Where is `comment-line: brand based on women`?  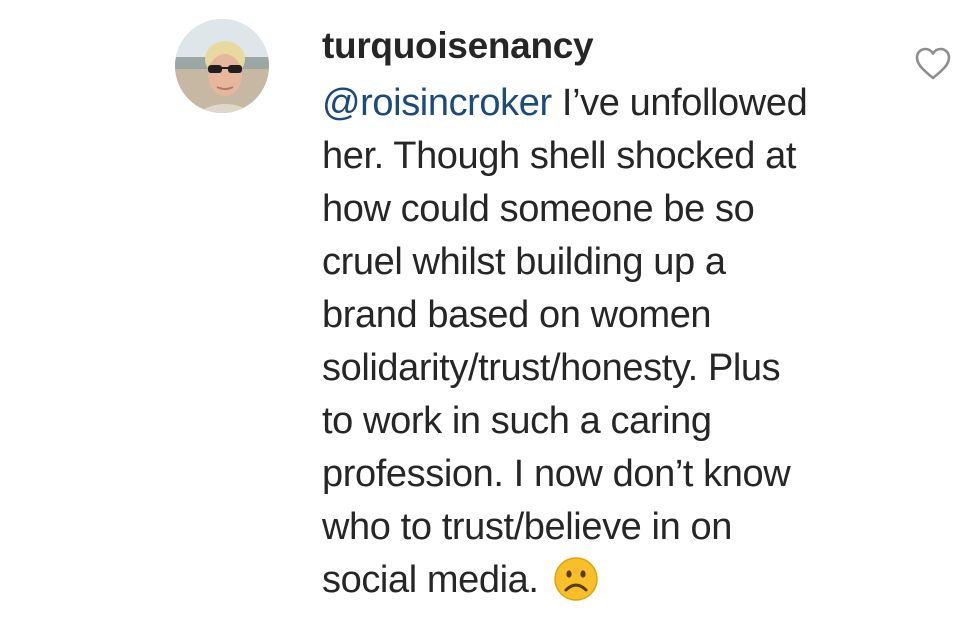
comment-line: brand based on women is located at coordinates (517, 315).